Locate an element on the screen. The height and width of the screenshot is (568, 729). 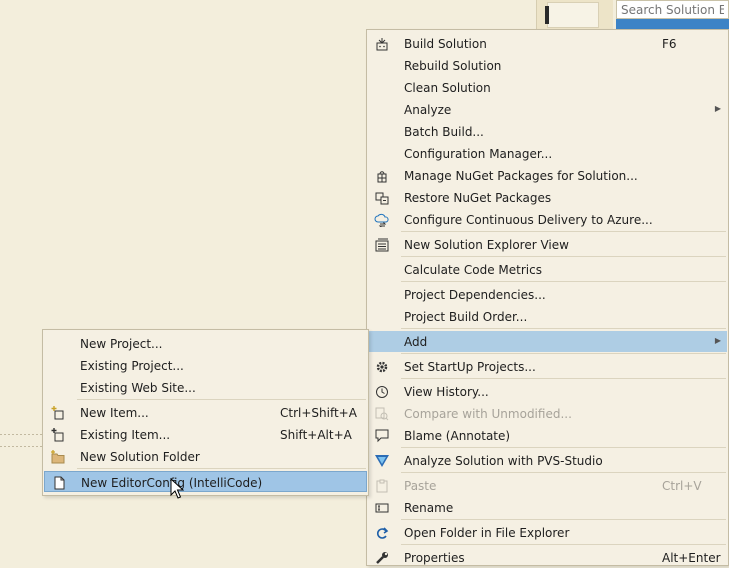
menu-item-shortcut: Shift+Alt+A is located at coordinates (316, 435).